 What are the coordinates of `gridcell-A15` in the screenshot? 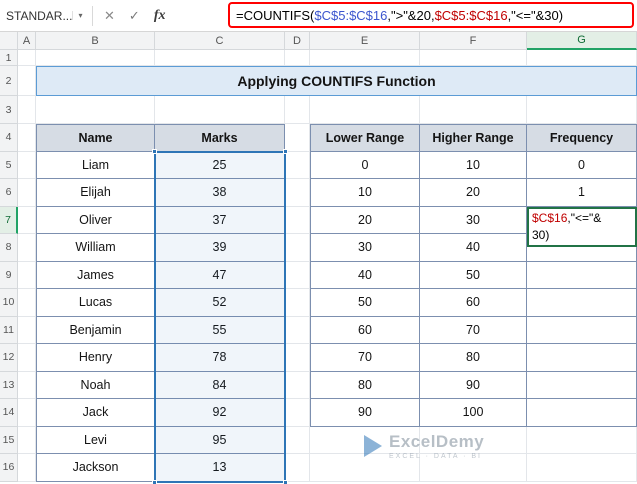 It's located at (27, 440).